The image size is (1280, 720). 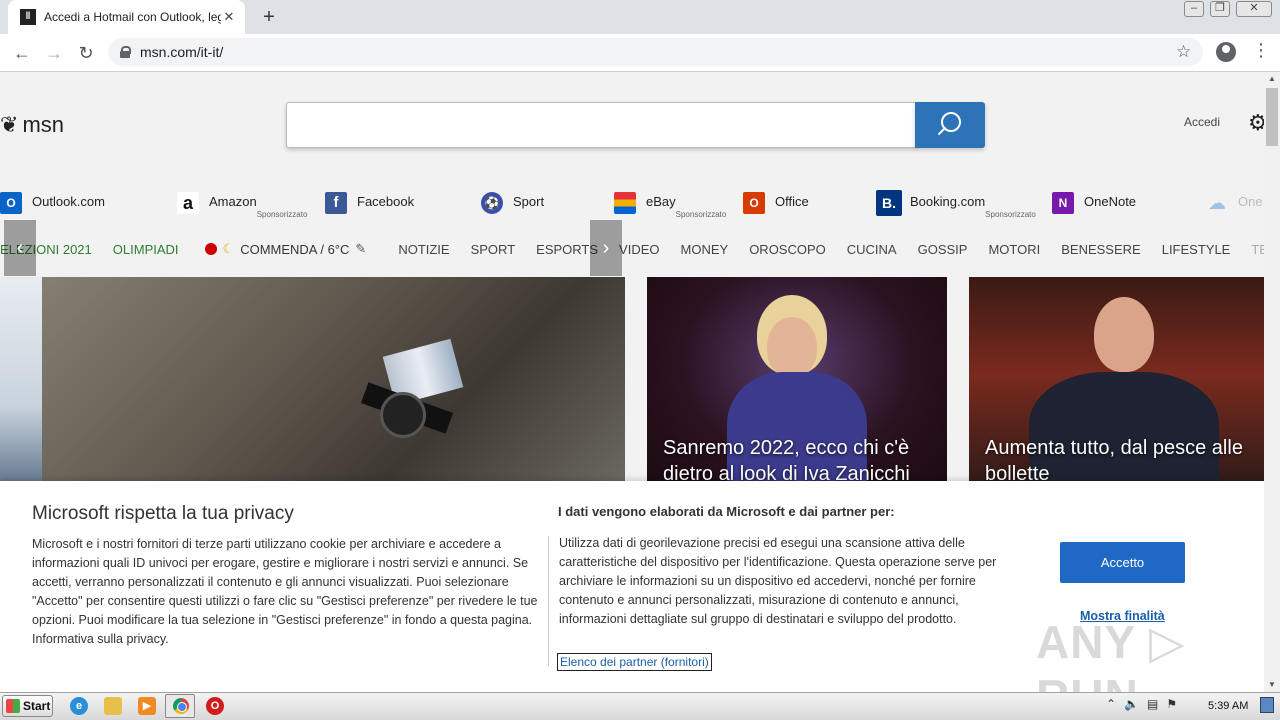 What do you see at coordinates (625, 203) in the screenshot?
I see `ebay-bag-icon` at bounding box center [625, 203].